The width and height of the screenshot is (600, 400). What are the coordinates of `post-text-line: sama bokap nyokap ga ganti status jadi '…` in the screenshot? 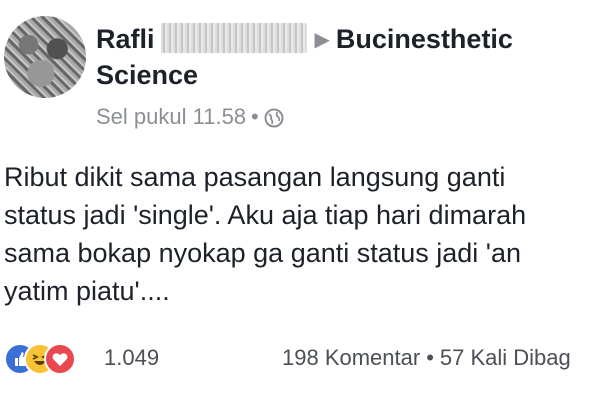 It's located at (262, 253).